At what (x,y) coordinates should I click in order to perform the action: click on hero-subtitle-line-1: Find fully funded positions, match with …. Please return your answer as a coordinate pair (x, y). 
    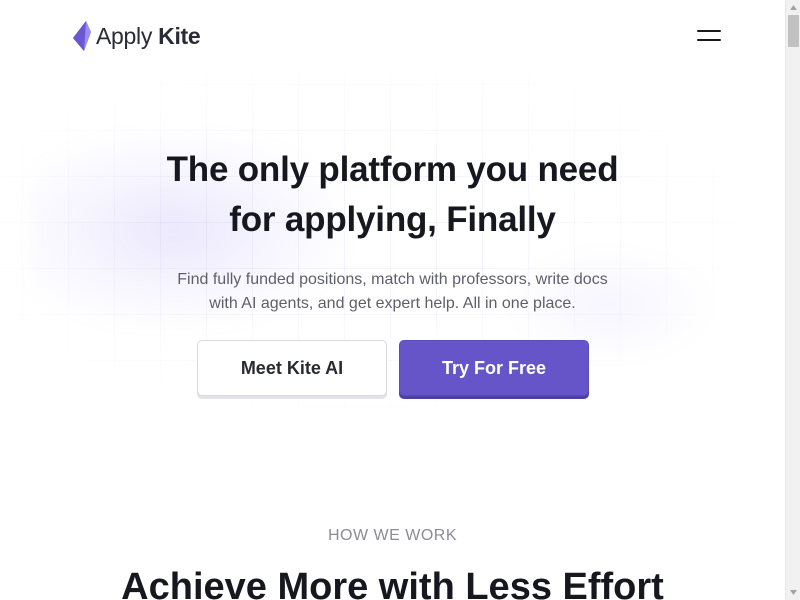
    Looking at the image, I should click on (392, 279).